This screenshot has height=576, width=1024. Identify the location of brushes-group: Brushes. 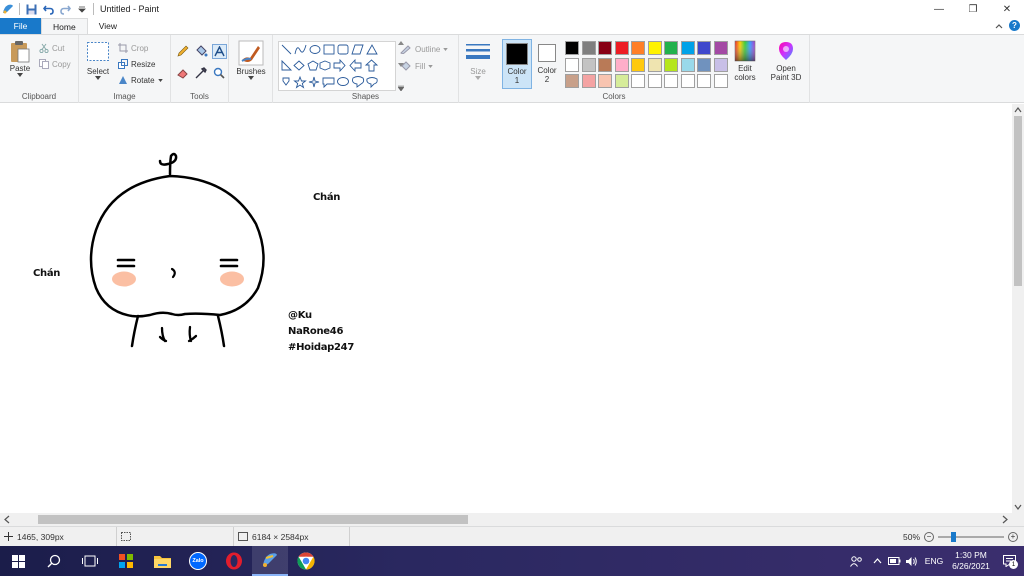
(251, 69).